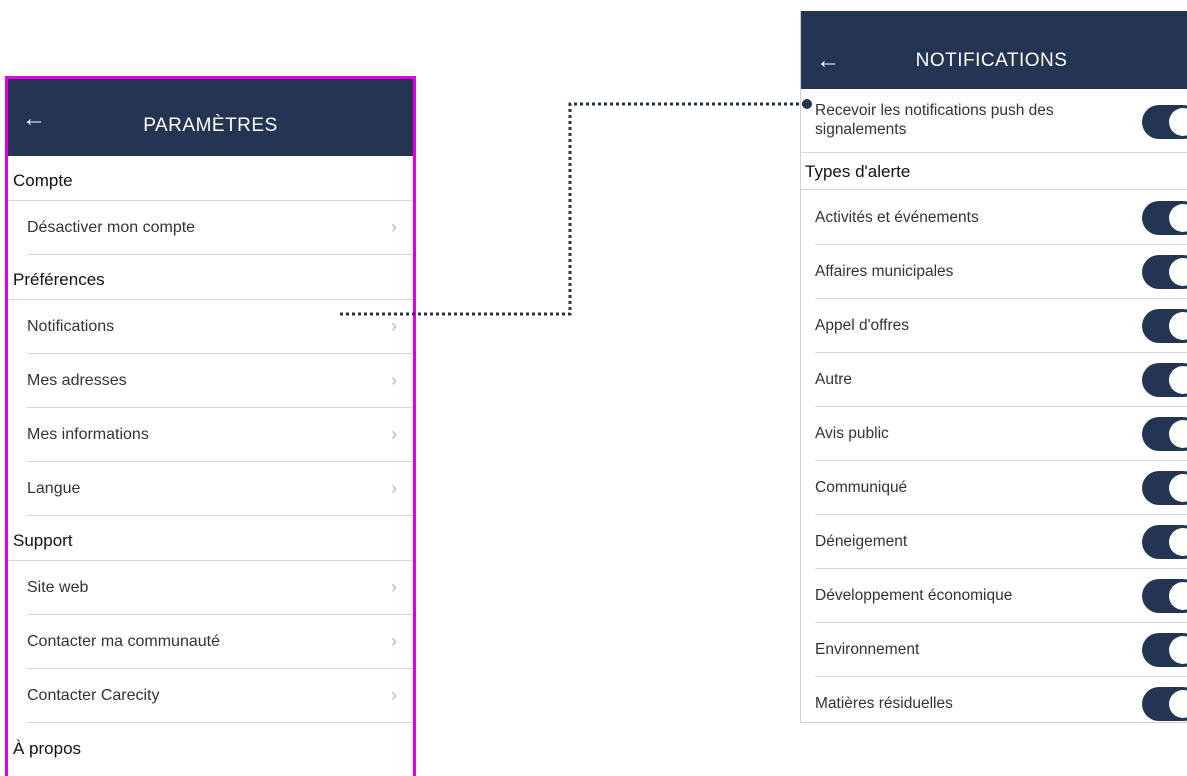 Image resolution: width=1187 pixels, height=776 pixels. Describe the element at coordinates (1001, 699) in the screenshot. I see `alert-row-waste: Matières résiduelles` at that location.